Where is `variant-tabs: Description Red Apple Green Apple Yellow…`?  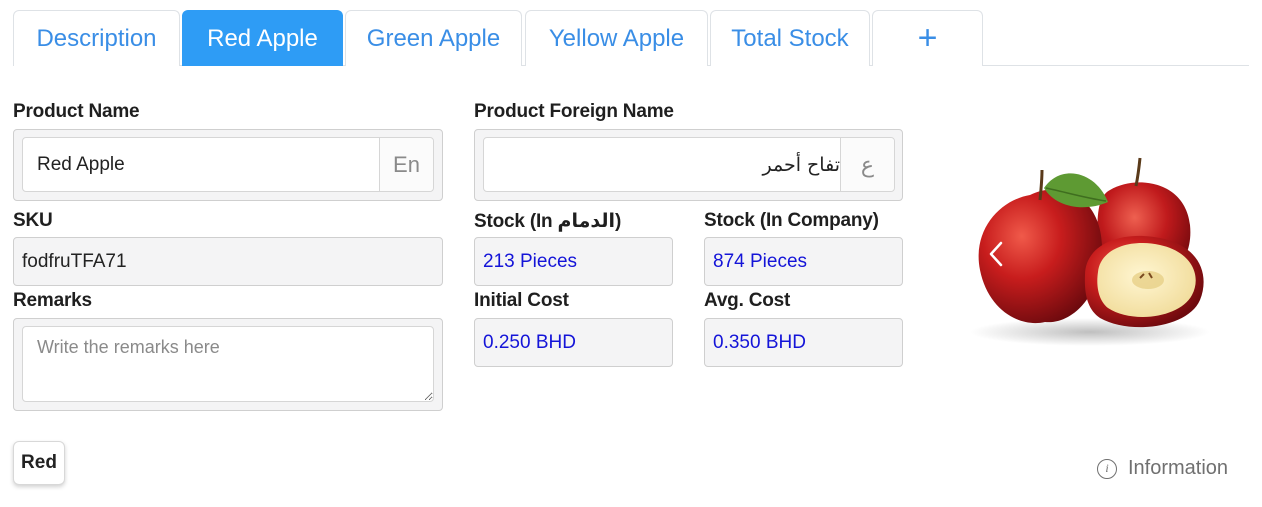 variant-tabs: Description Red Apple Green Apple Yellow… is located at coordinates (631, 38).